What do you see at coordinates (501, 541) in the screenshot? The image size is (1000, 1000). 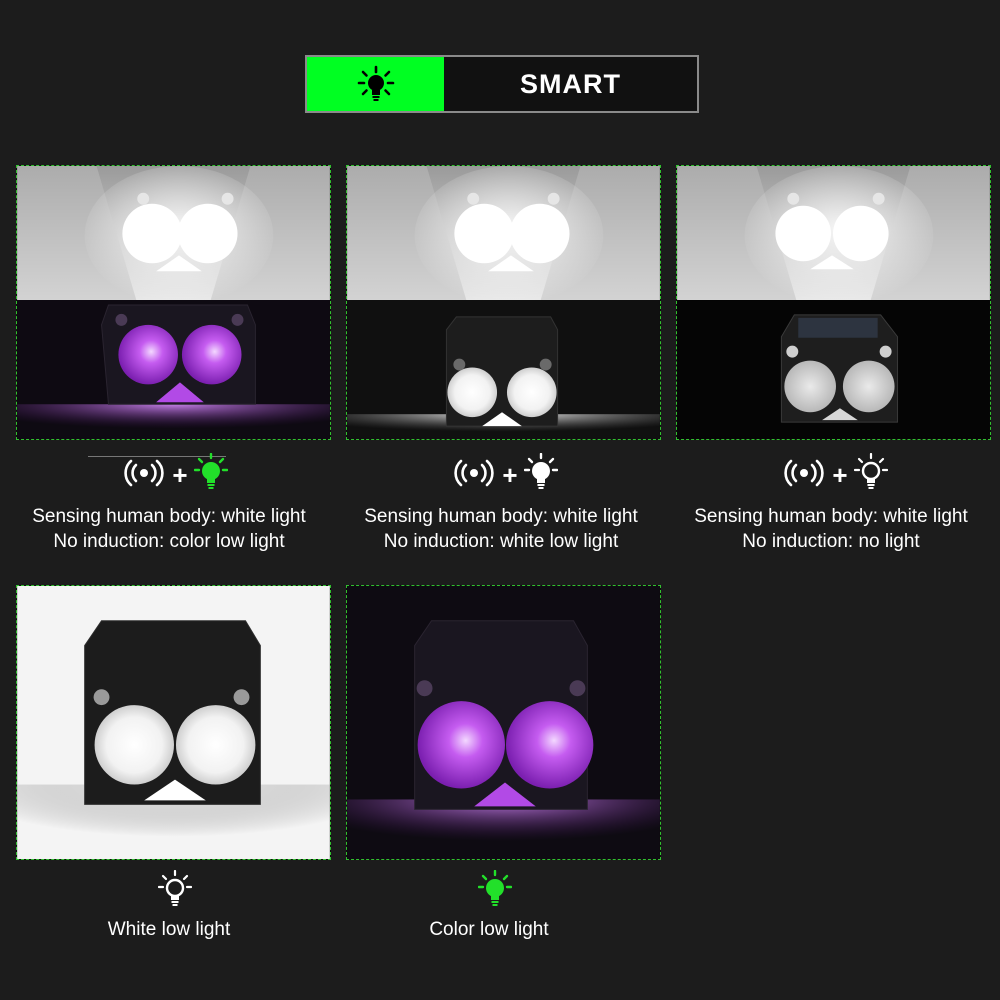 I see `caption-line: No induction: white low light` at bounding box center [501, 541].